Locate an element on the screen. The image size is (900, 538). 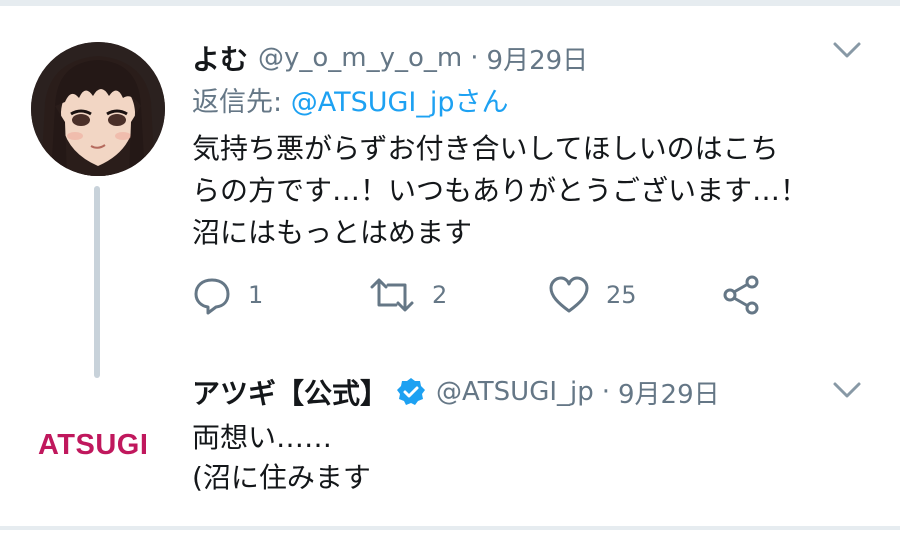
reply-count: 1 is located at coordinates (256, 295).